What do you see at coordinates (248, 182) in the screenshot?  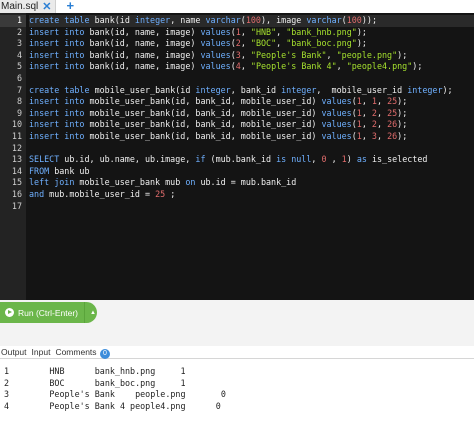 I see `code-token: ub.id = mub.bank_id` at bounding box center [248, 182].